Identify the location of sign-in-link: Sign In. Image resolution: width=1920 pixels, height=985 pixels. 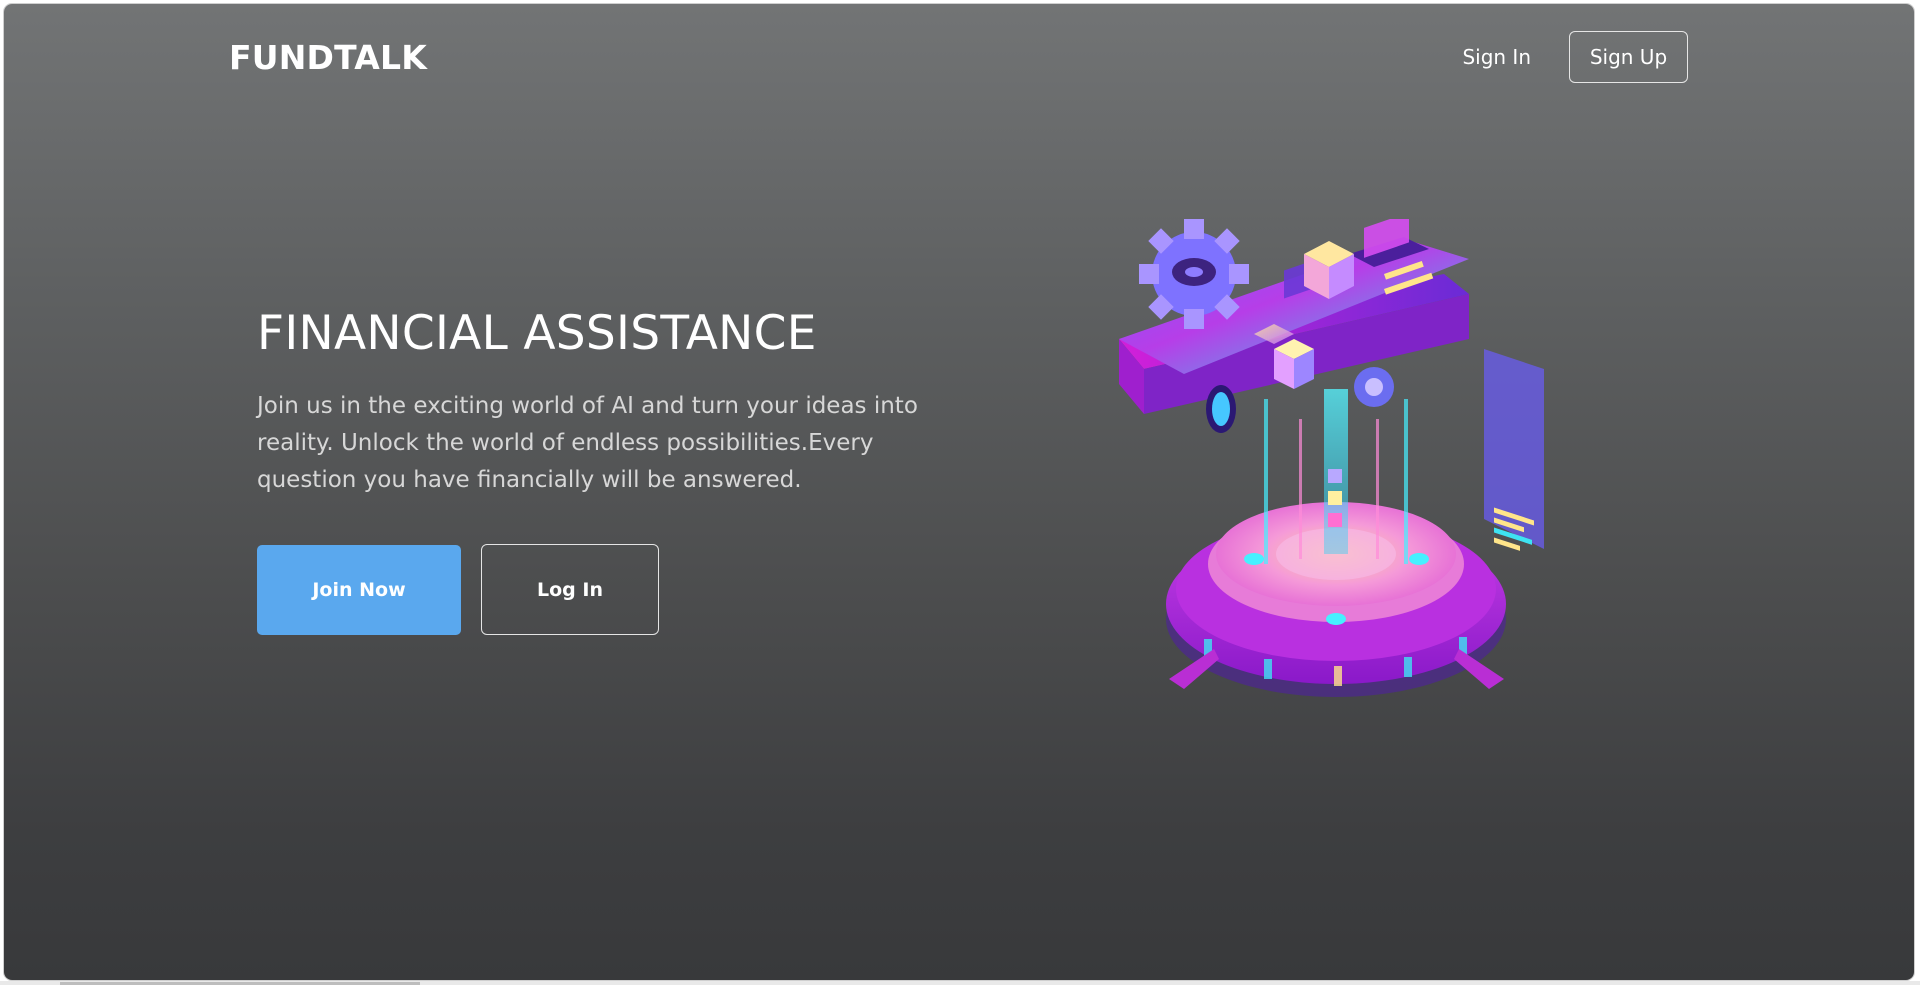
(1496, 57).